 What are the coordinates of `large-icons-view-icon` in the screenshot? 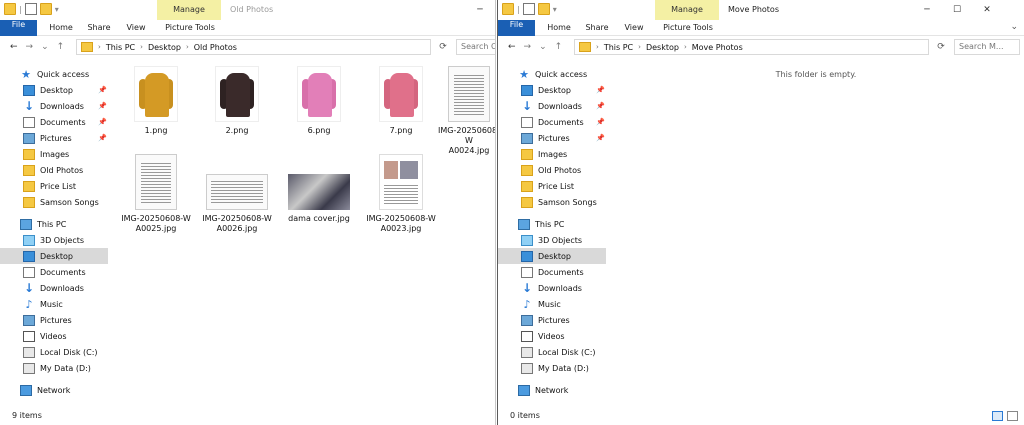 It's located at (1012, 416).